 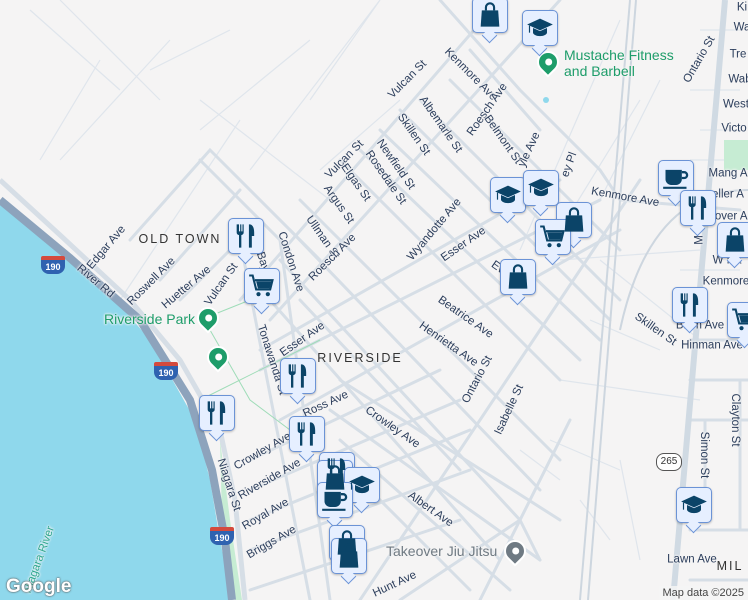 I want to click on park-area, so click(x=736, y=155).